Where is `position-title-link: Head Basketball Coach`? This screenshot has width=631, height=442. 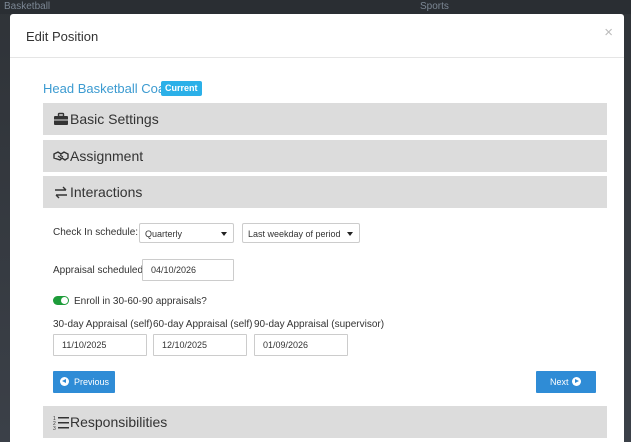
position-title-link: Head Basketball Coach is located at coordinates (111, 88).